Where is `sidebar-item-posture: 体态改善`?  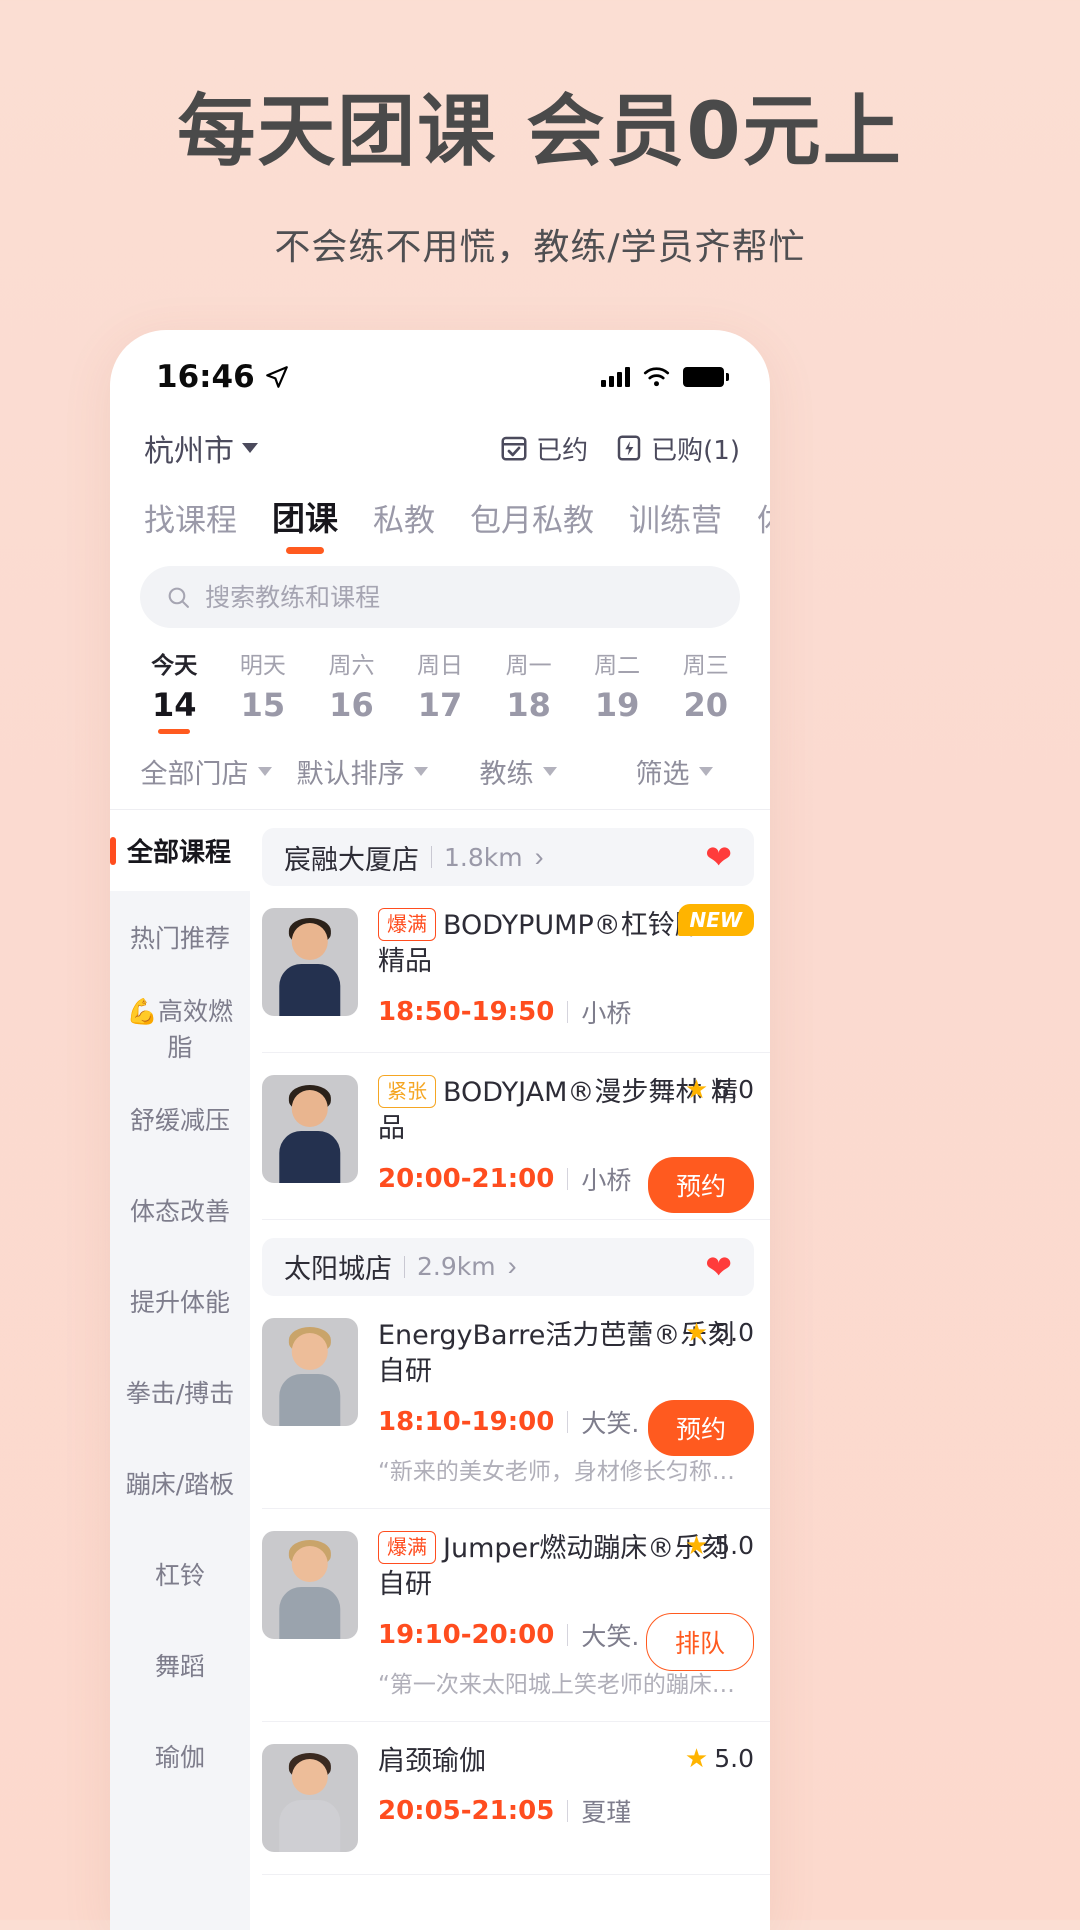
sidebar-item-posture: 体态改善 is located at coordinates (180, 1209).